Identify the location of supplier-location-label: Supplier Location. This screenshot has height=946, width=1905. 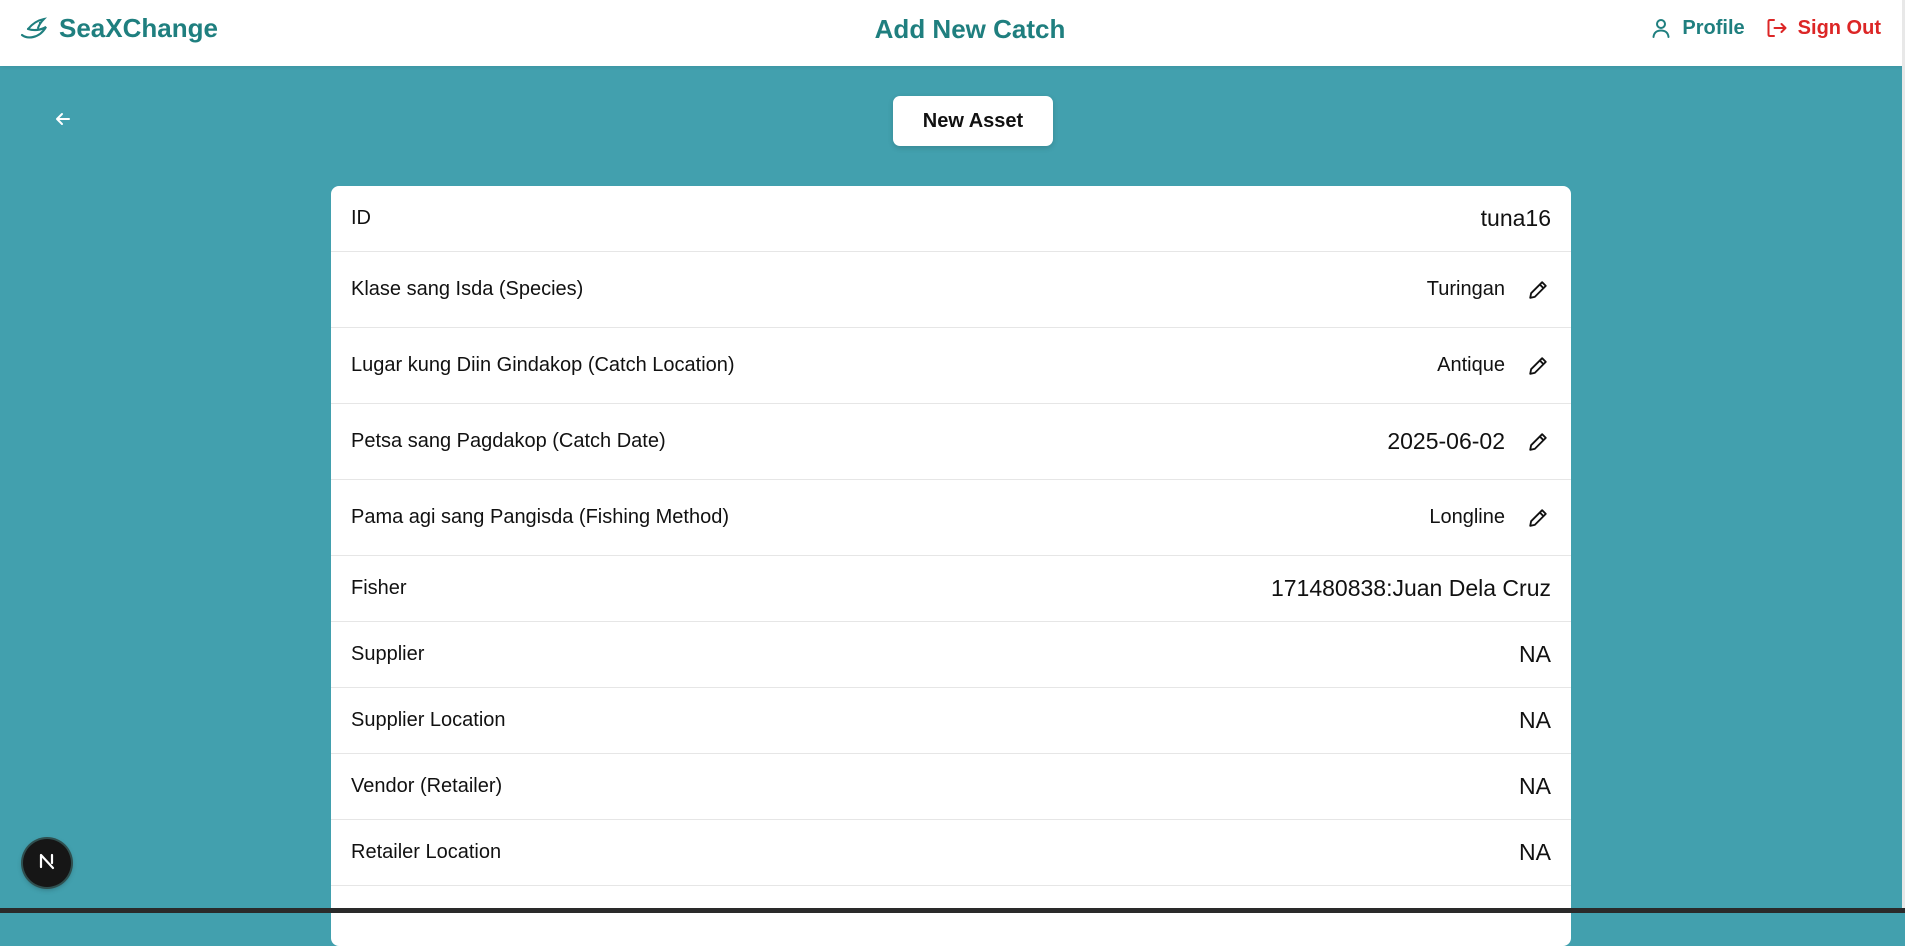
(428, 720).